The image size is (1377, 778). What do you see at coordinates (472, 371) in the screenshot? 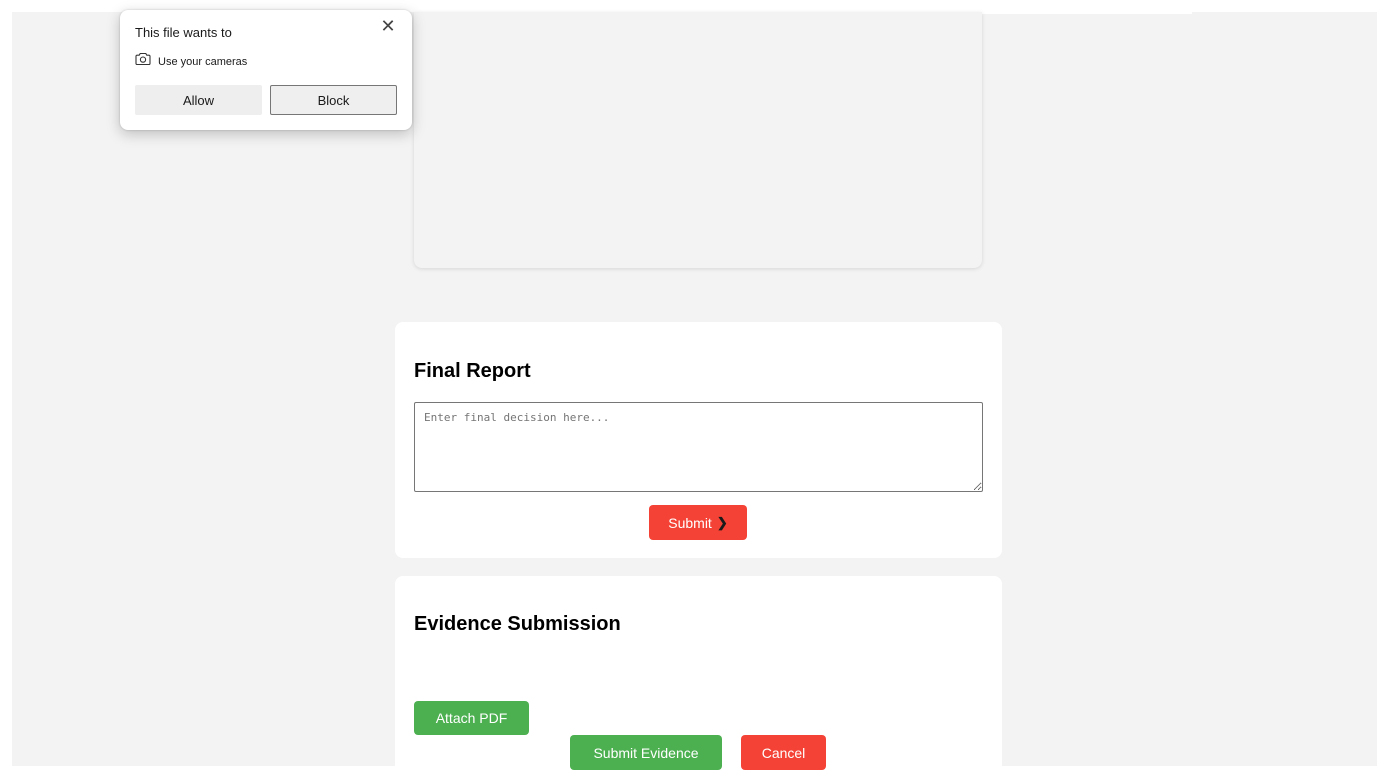
I see `final-report-title: Final Report` at bounding box center [472, 371].